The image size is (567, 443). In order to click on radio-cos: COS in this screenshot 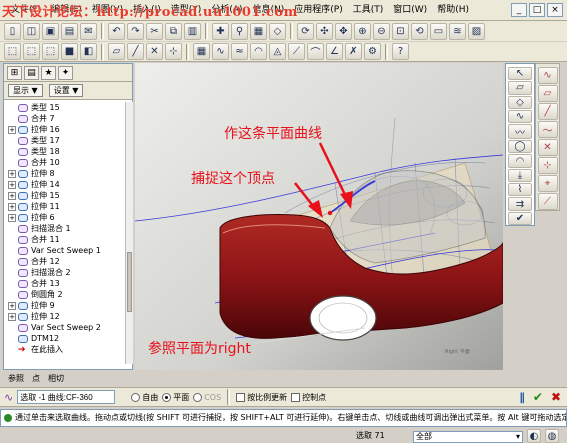, I will do `click(207, 397)`.